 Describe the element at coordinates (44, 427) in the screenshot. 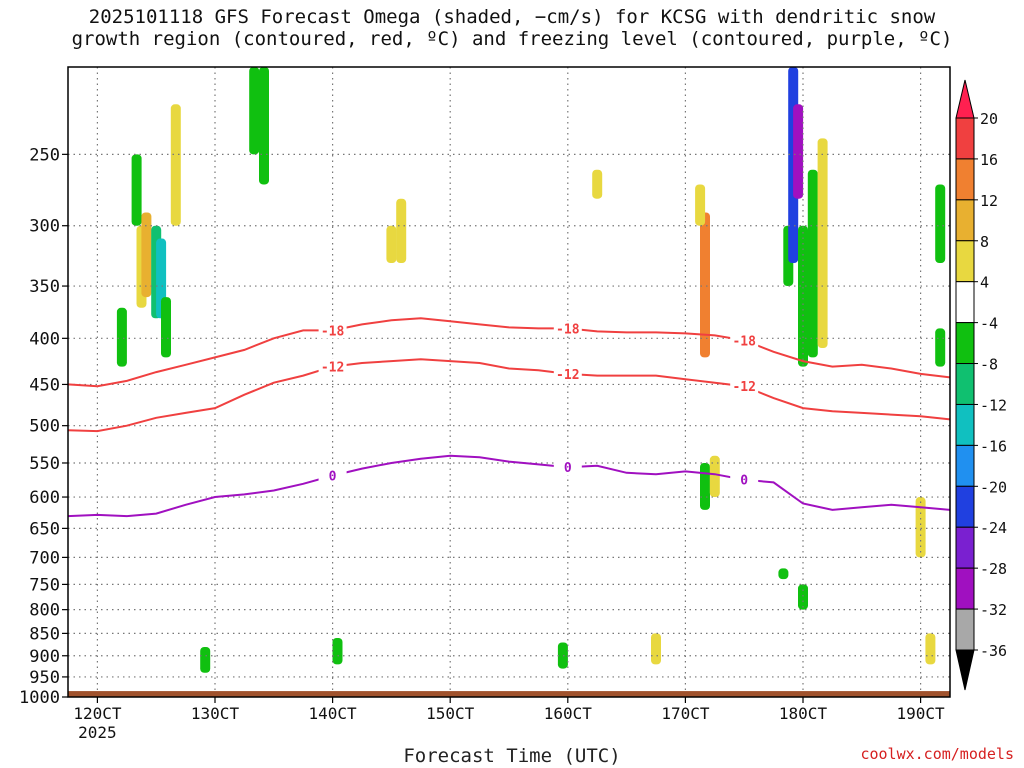

I see `y-tick-label: 500` at that location.